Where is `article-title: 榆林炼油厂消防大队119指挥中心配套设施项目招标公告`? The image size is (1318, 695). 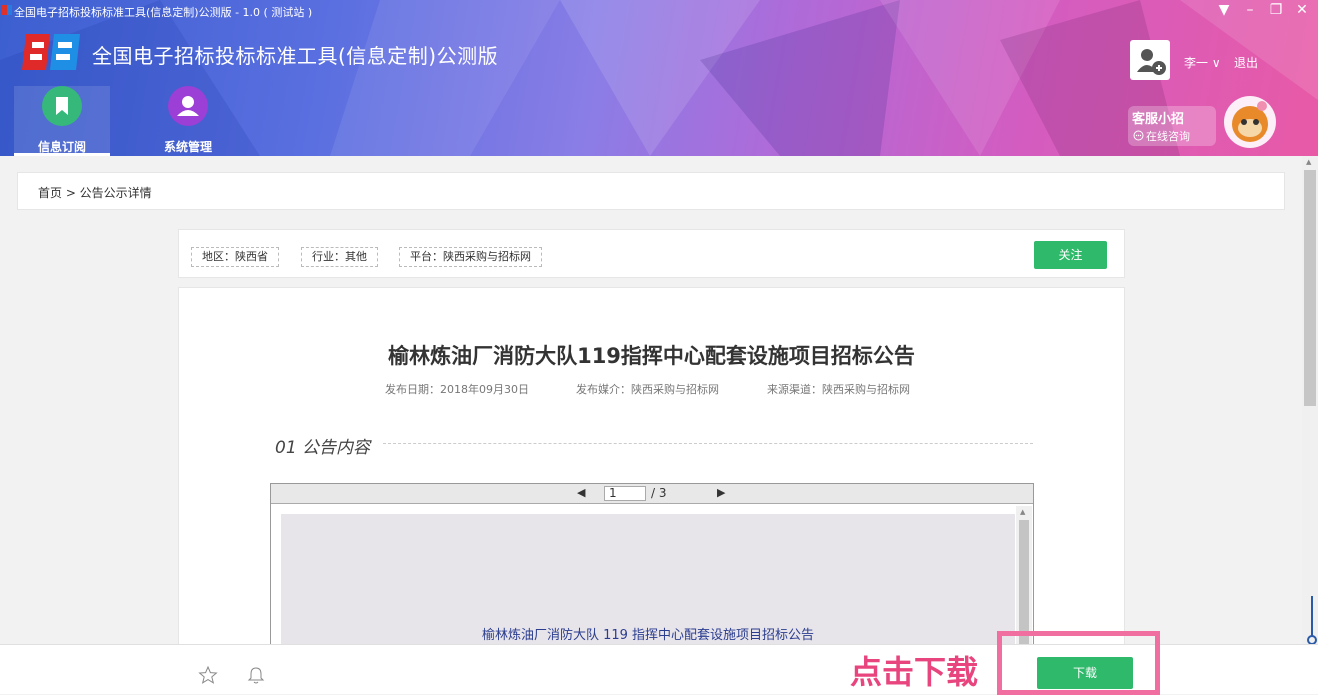
article-title: 榆林炼油厂消防大队119指挥中心配套设施项目招标公告 is located at coordinates (651, 356).